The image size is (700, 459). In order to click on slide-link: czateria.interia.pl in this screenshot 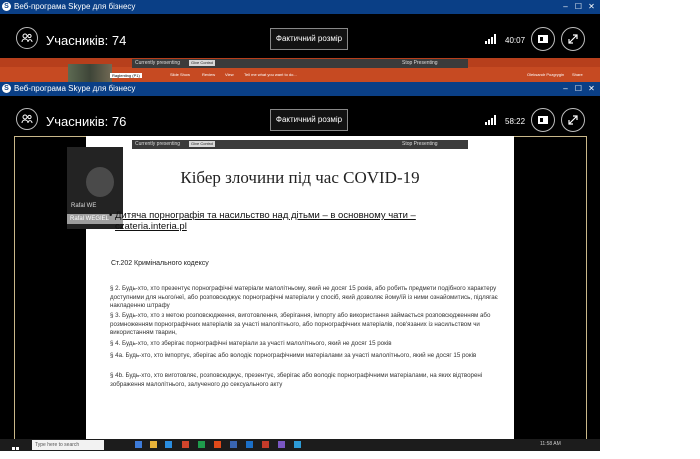, I will do `click(151, 226)`.